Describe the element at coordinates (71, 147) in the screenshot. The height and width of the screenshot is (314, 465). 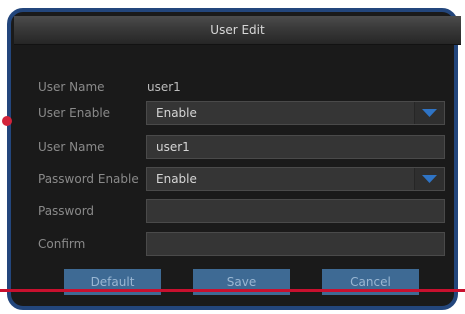
I see `user-name-edit-label: User Name` at that location.